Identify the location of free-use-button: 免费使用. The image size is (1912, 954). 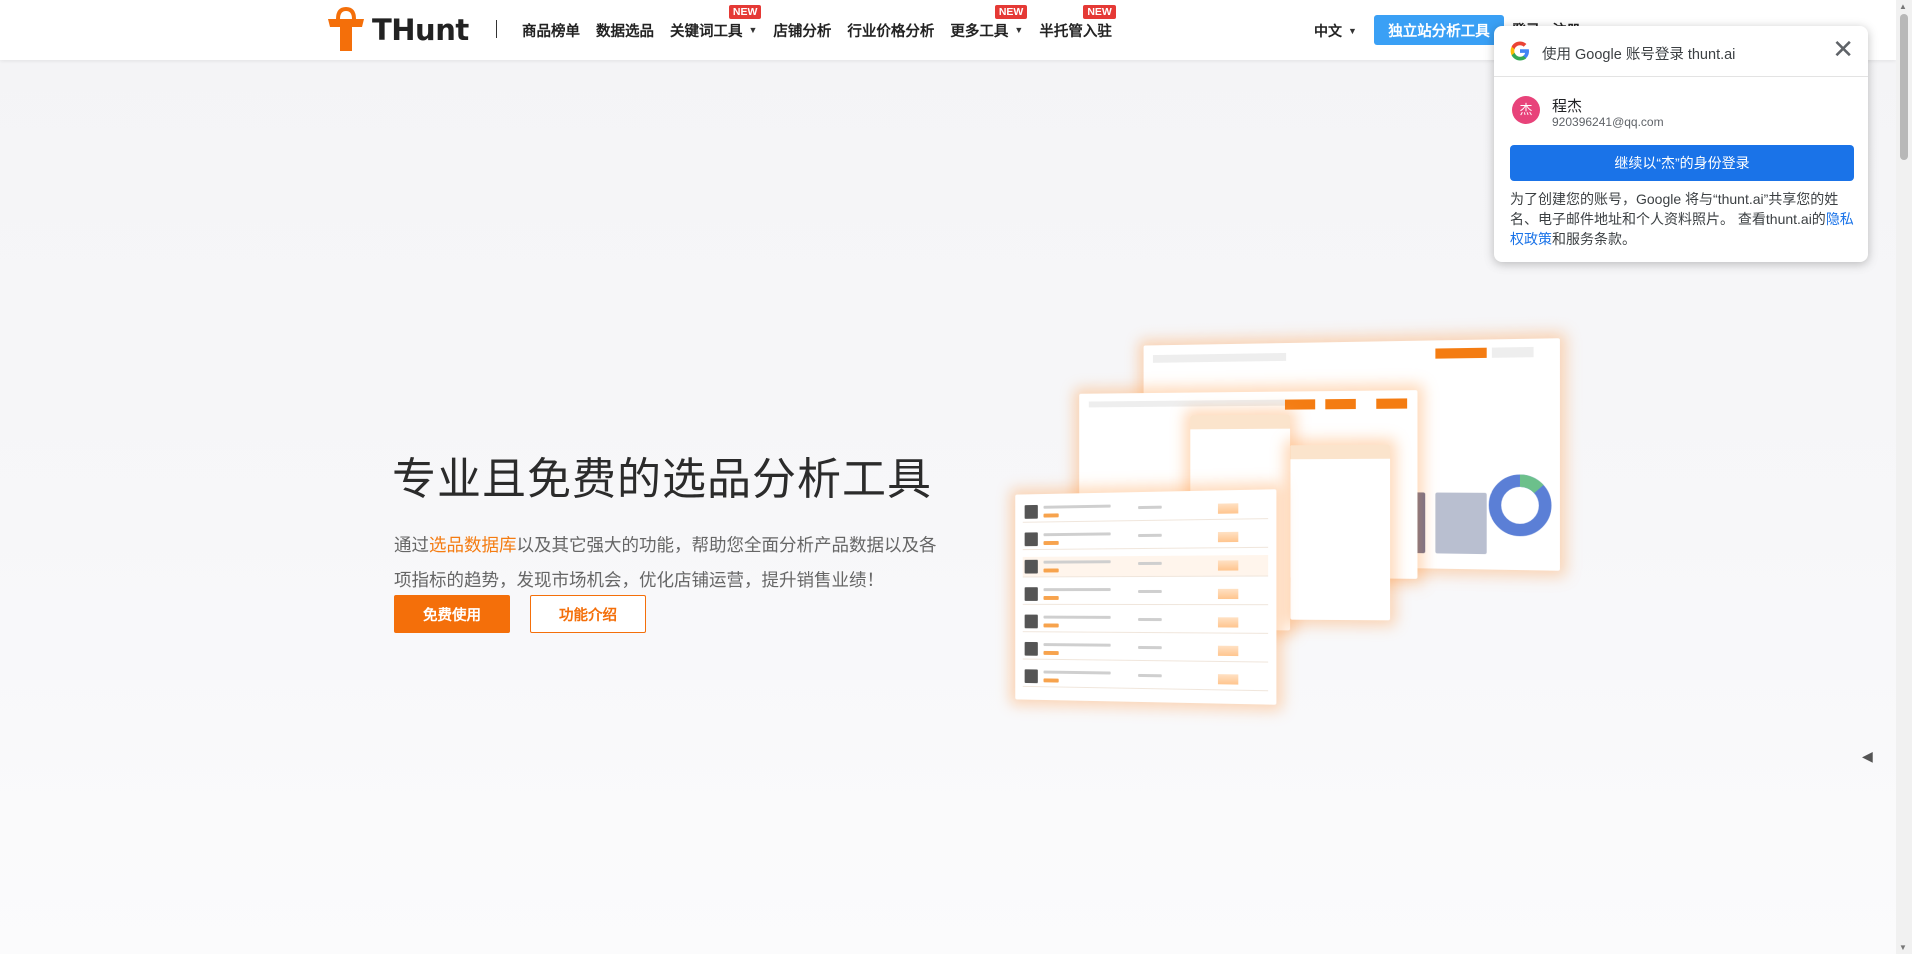
(452, 614).